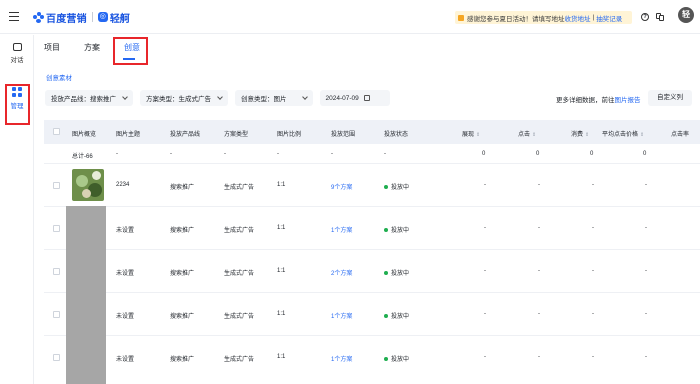 This screenshot has height=384, width=700. Describe the element at coordinates (102, 17) in the screenshot. I see `qingge-icon: ◎` at that location.